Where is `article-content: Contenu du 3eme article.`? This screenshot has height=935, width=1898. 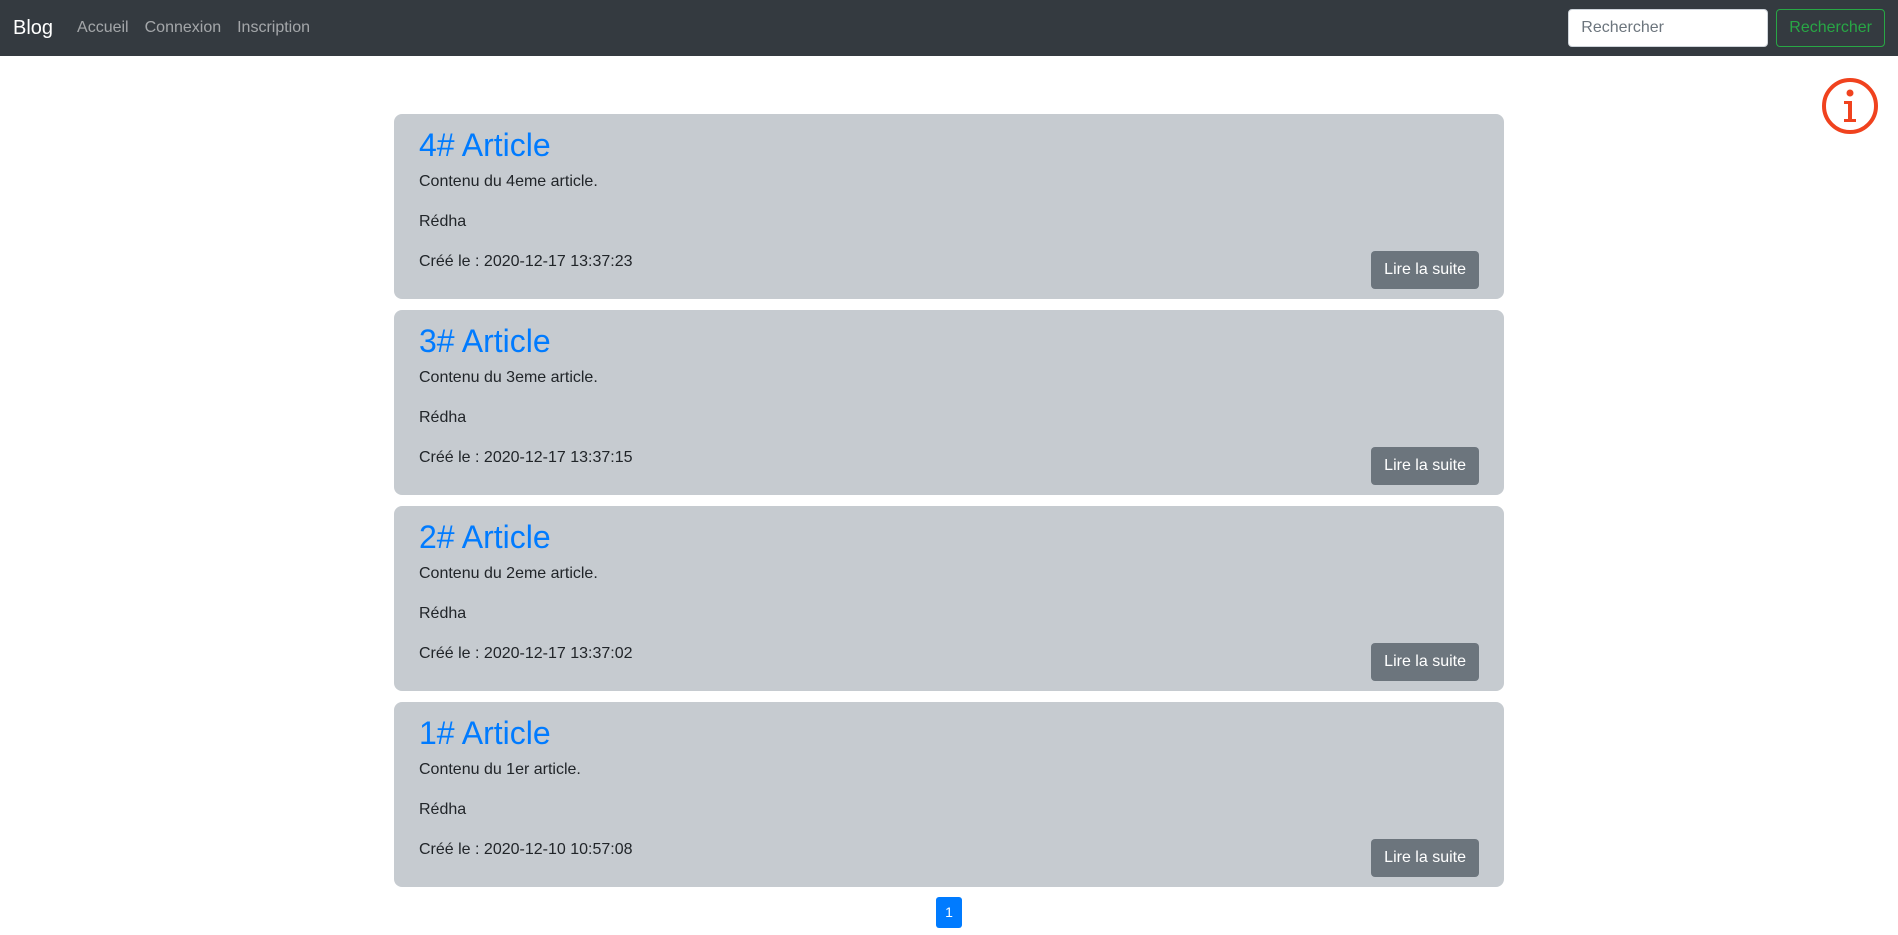
article-content: Contenu du 3eme article. is located at coordinates (508, 378).